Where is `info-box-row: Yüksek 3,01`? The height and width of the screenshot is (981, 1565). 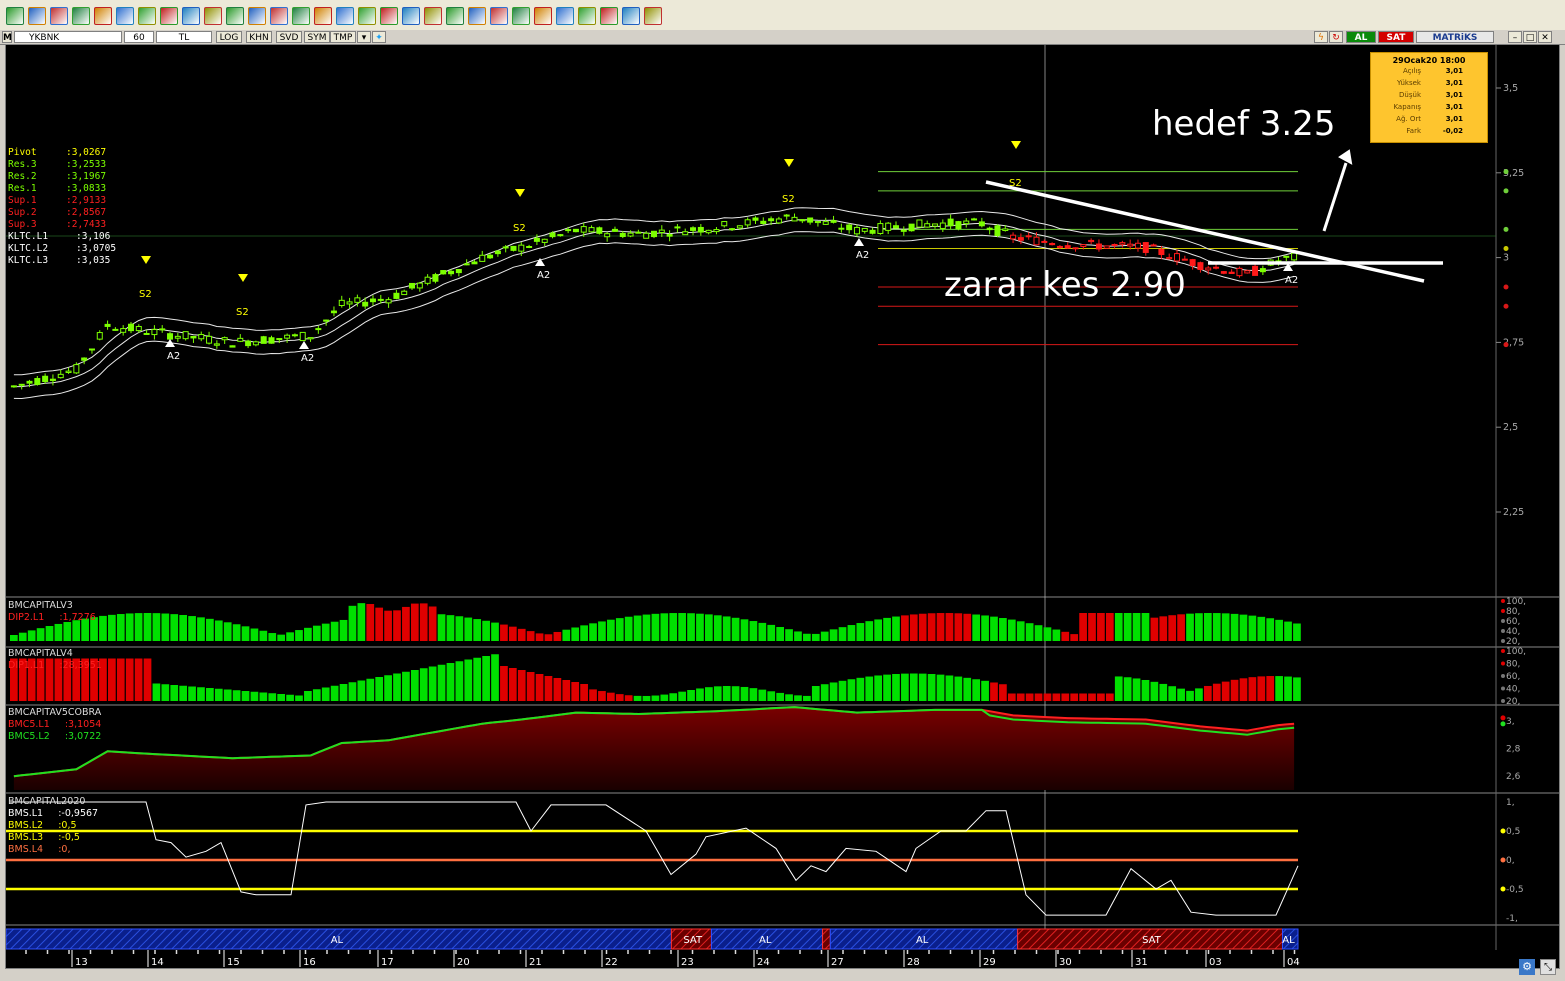
info-box-row: Yüksek 3,01 is located at coordinates (1430, 83).